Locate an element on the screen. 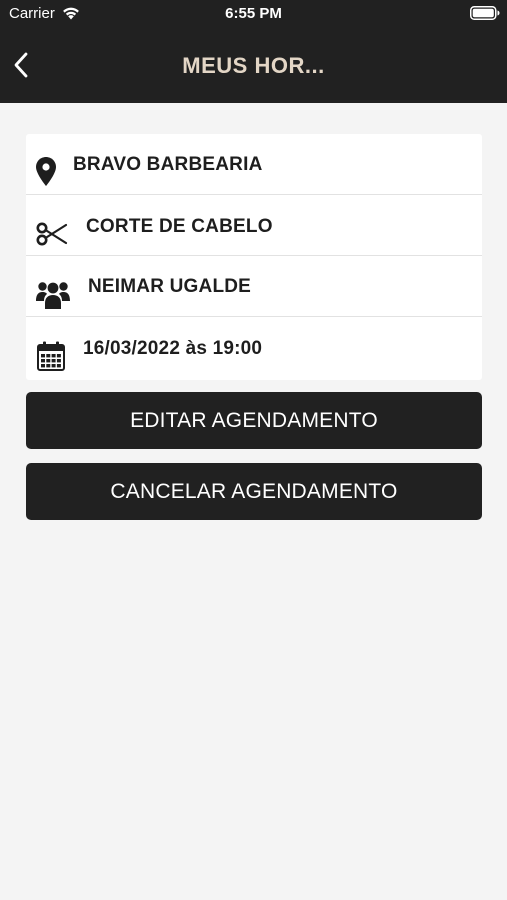 This screenshot has width=507, height=900. calendar-icon is located at coordinates (51, 356).